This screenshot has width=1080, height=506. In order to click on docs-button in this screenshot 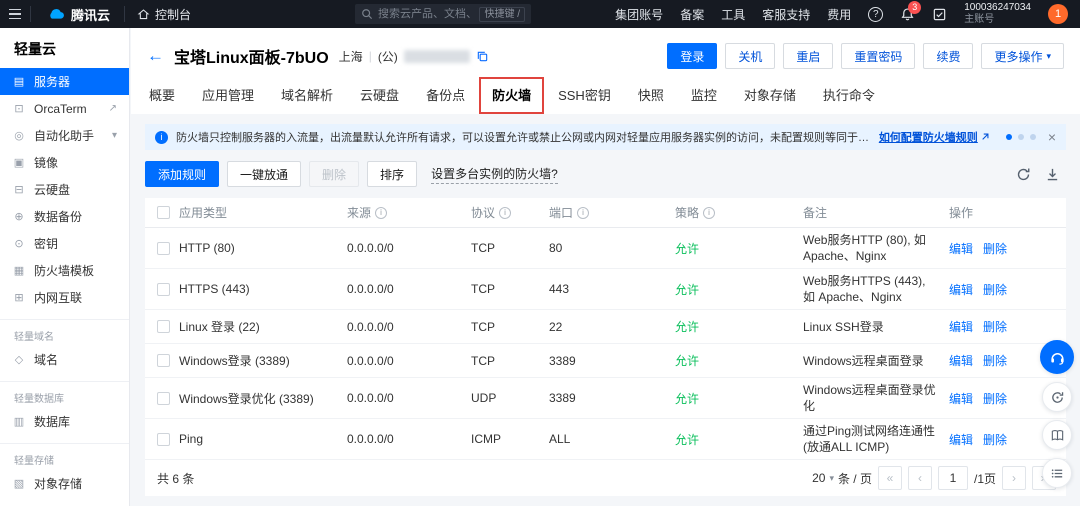, I will do `click(1057, 435)`.